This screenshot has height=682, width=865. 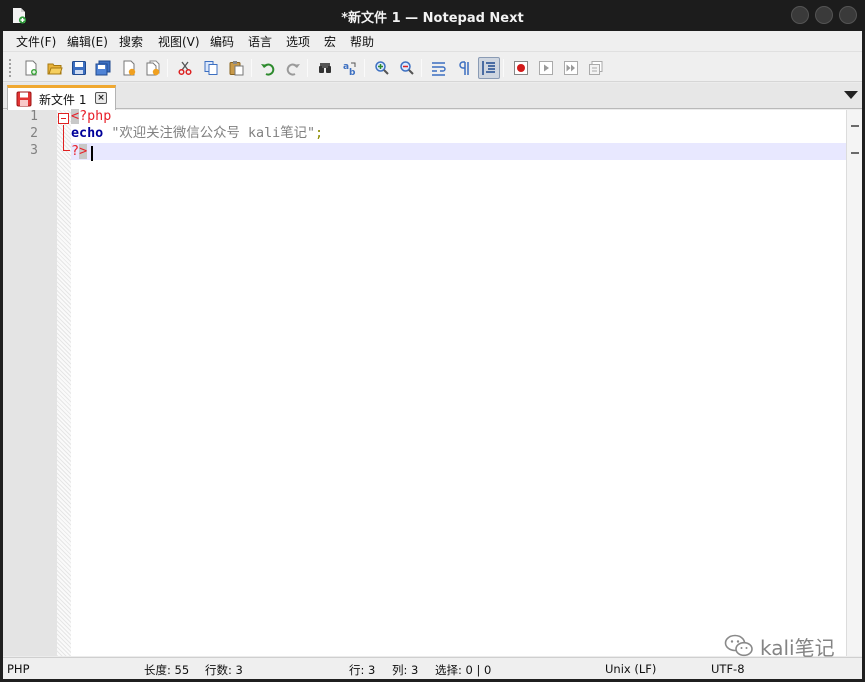 I want to click on save-all-icon, so click(x=103, y=68).